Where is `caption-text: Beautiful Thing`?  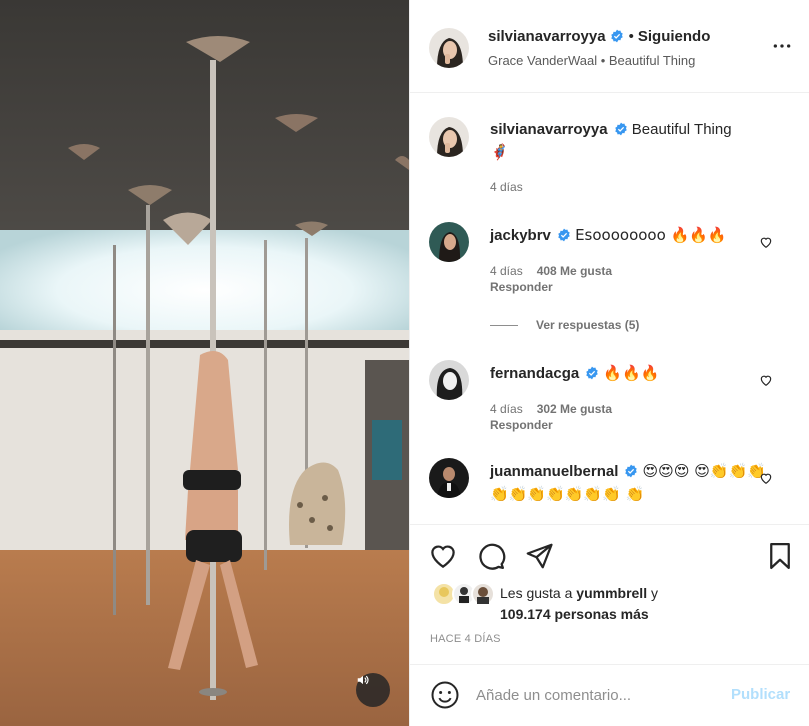
caption-text: Beautiful Thing is located at coordinates (681, 129).